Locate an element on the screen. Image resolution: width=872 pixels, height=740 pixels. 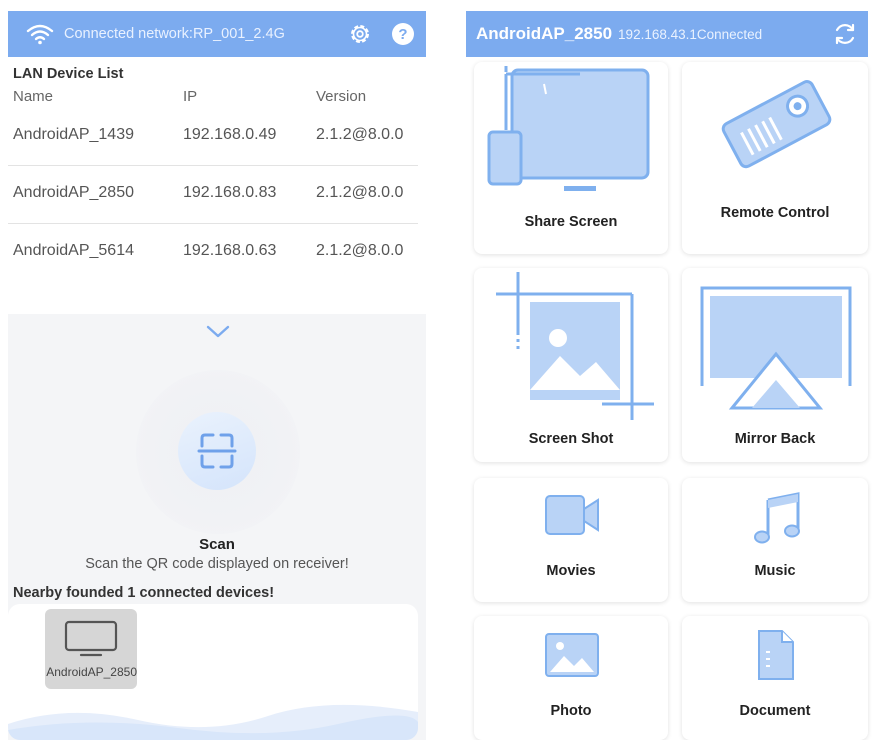
connection-bar: AndroidAP_2850 192.168.43.1Connected is located at coordinates (667, 34).